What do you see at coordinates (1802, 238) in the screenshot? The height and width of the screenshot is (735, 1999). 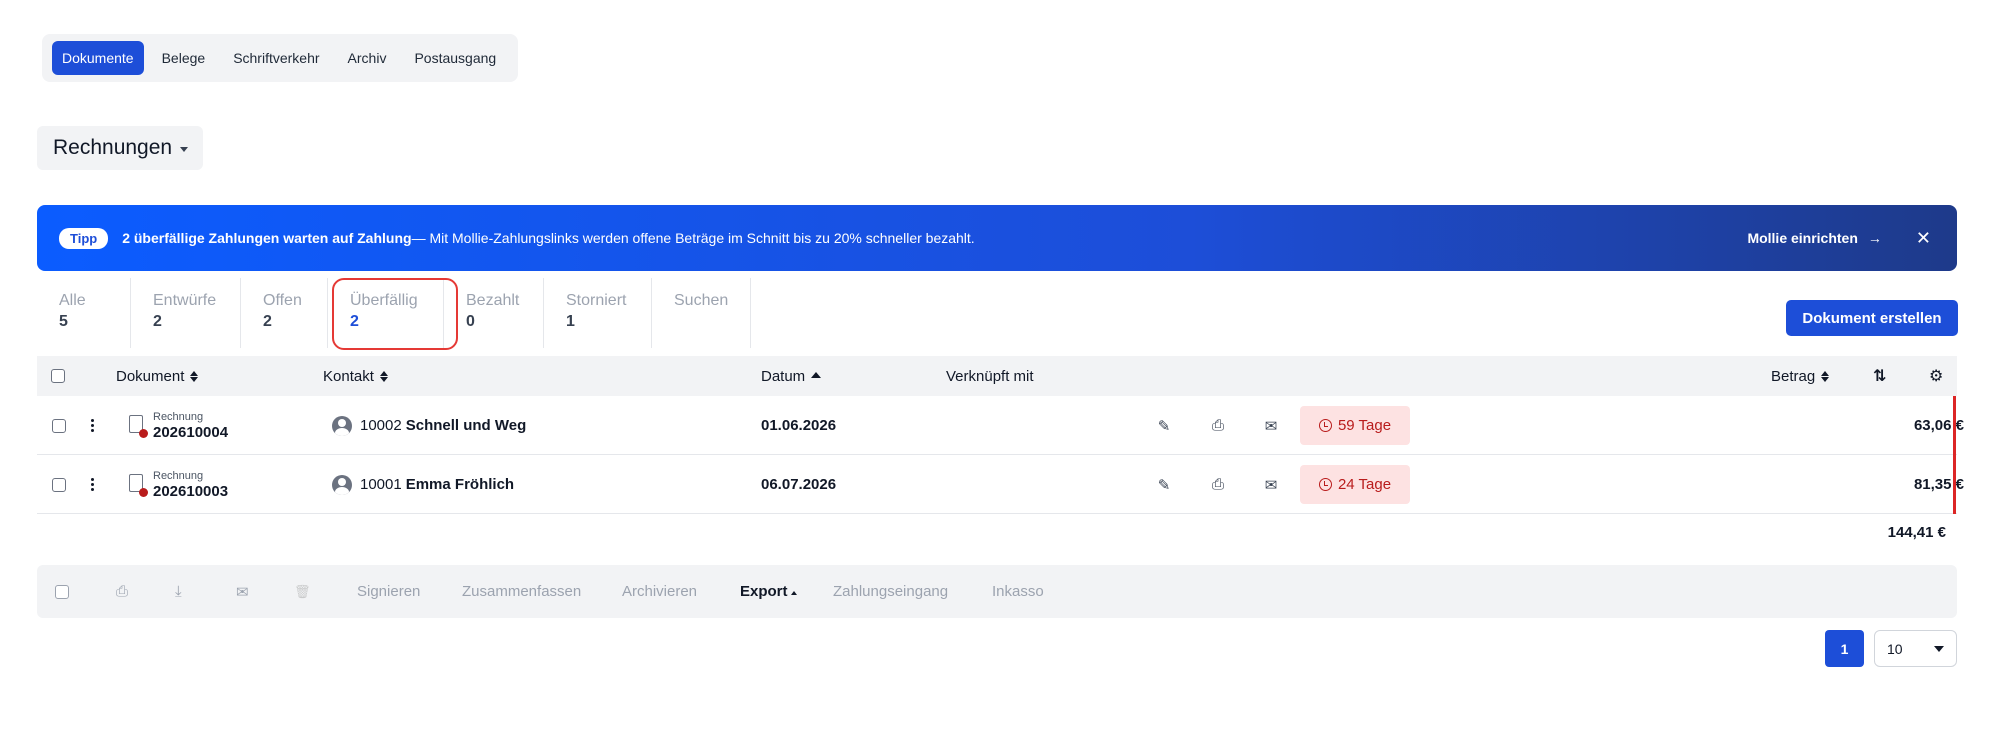 I see `mollie-setup-label: Mollie einrichten` at bounding box center [1802, 238].